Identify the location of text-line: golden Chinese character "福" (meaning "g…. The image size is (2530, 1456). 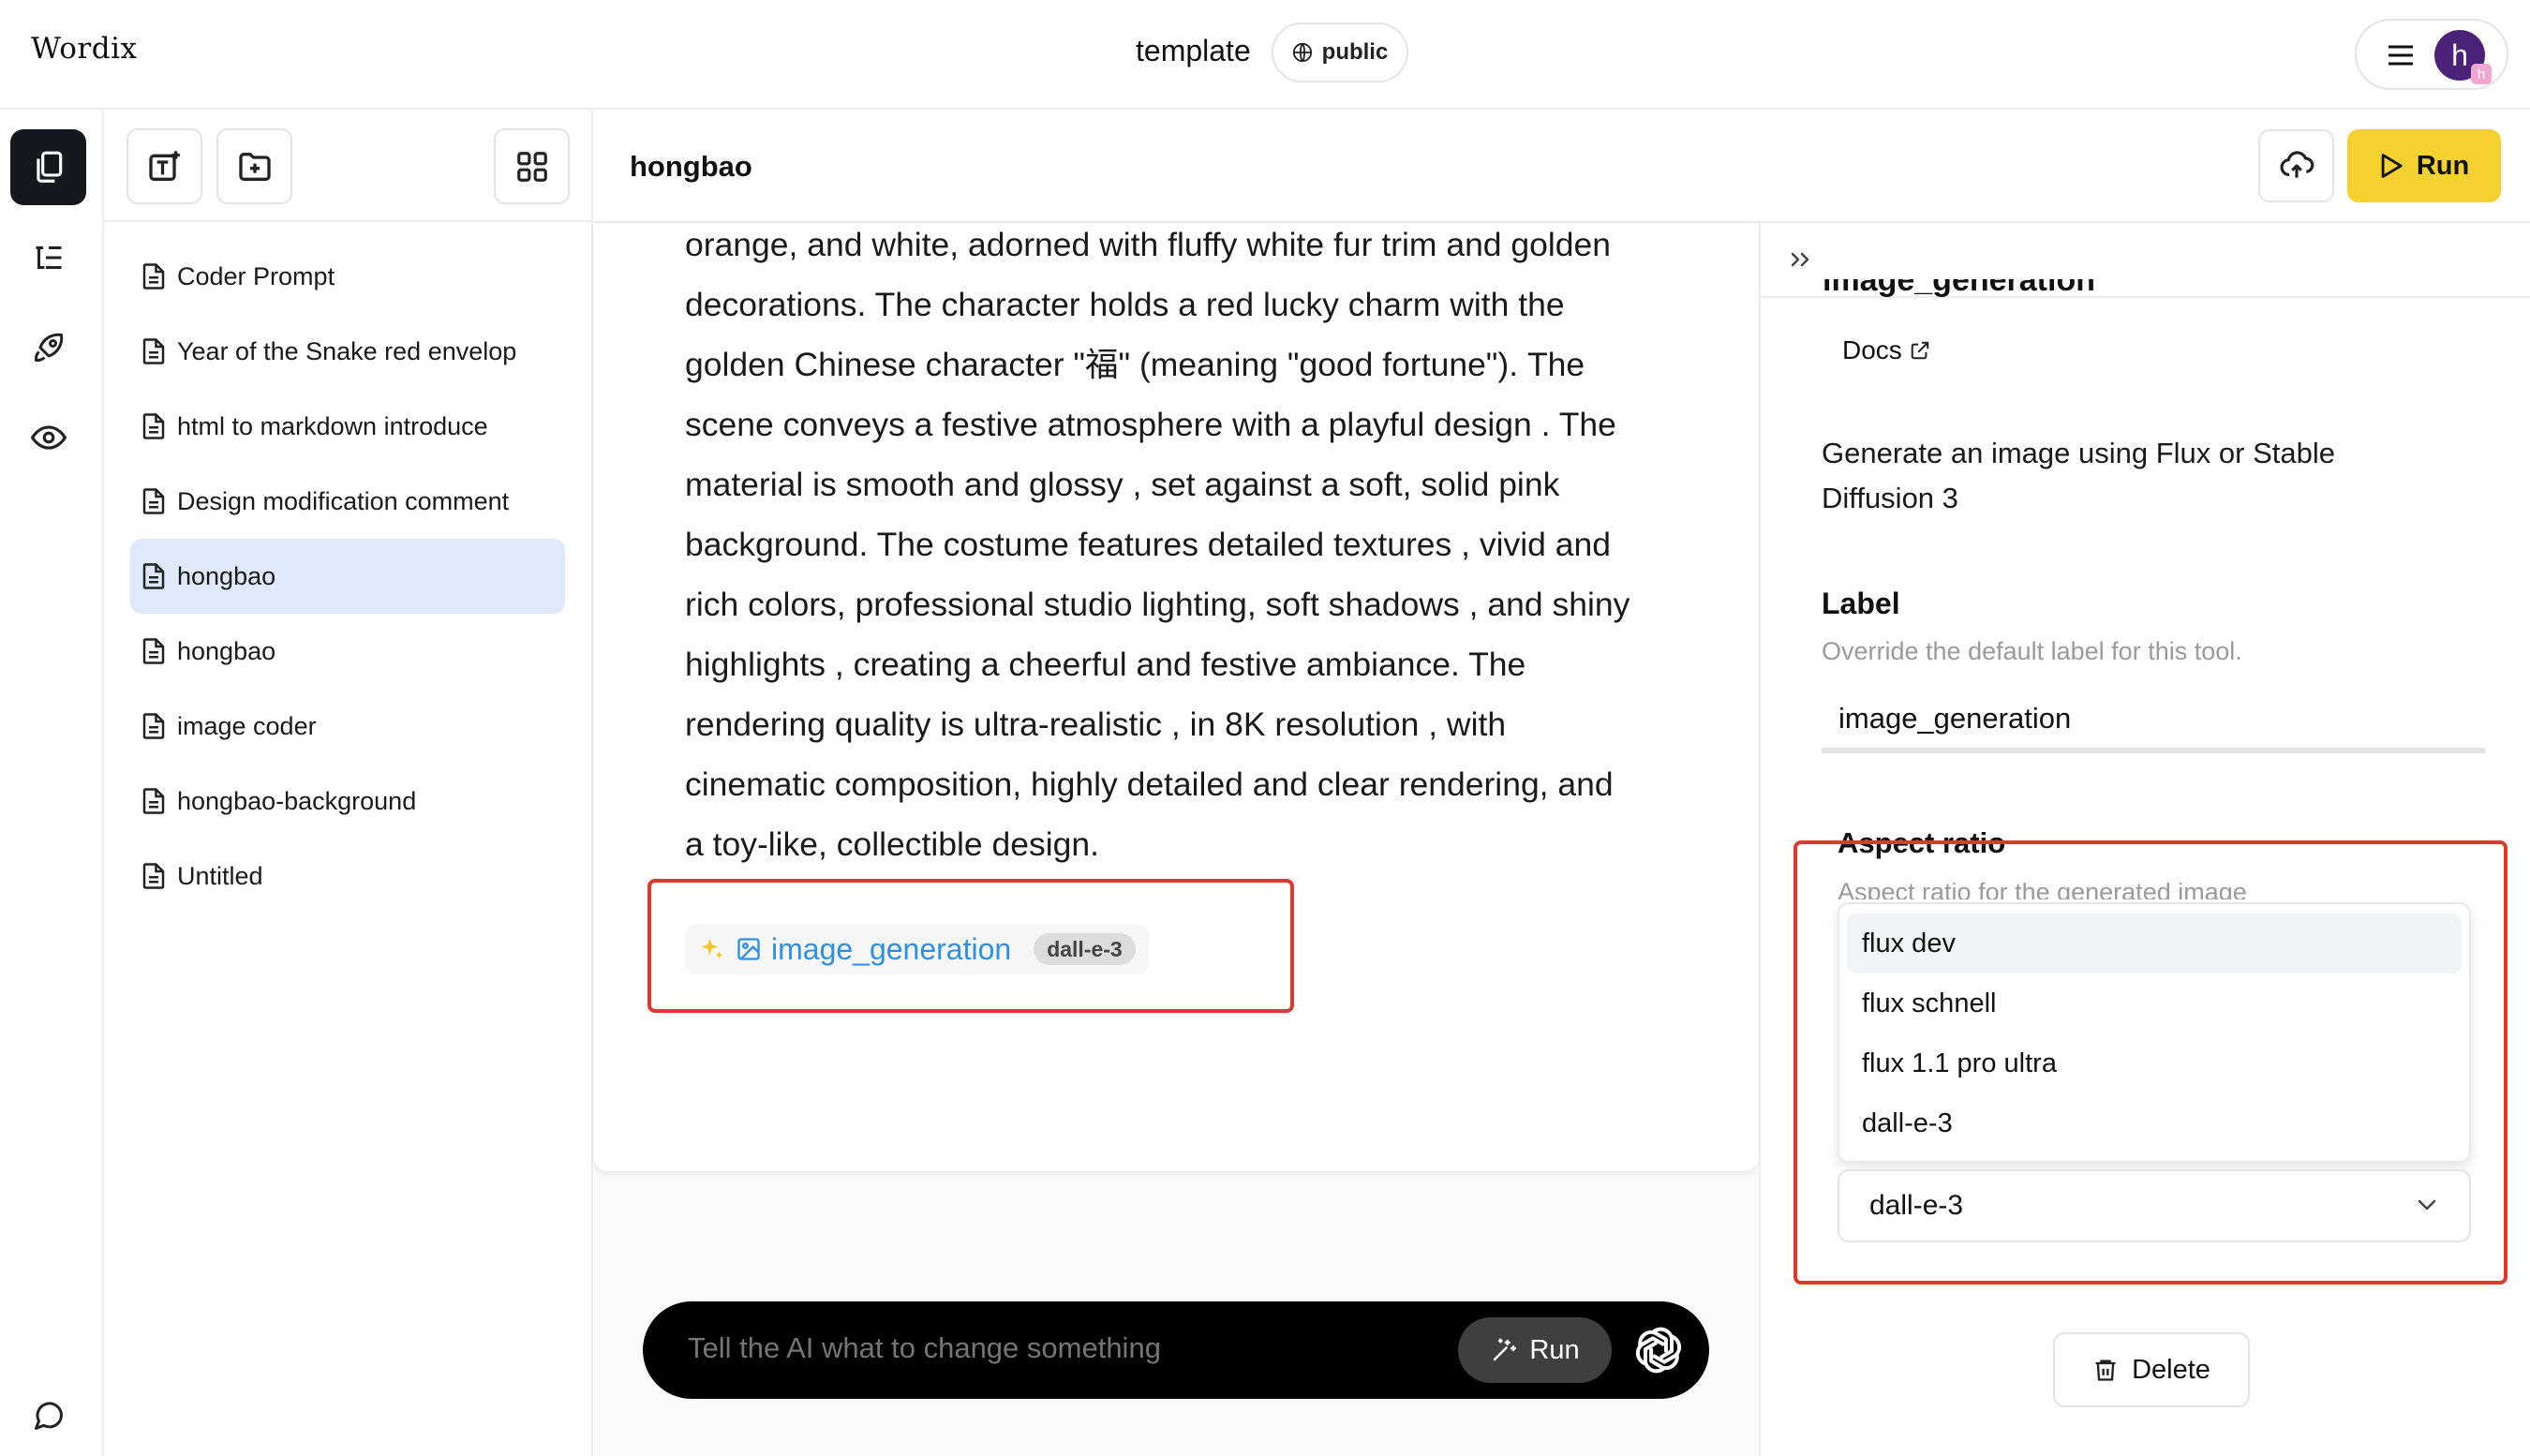
(1135, 364).